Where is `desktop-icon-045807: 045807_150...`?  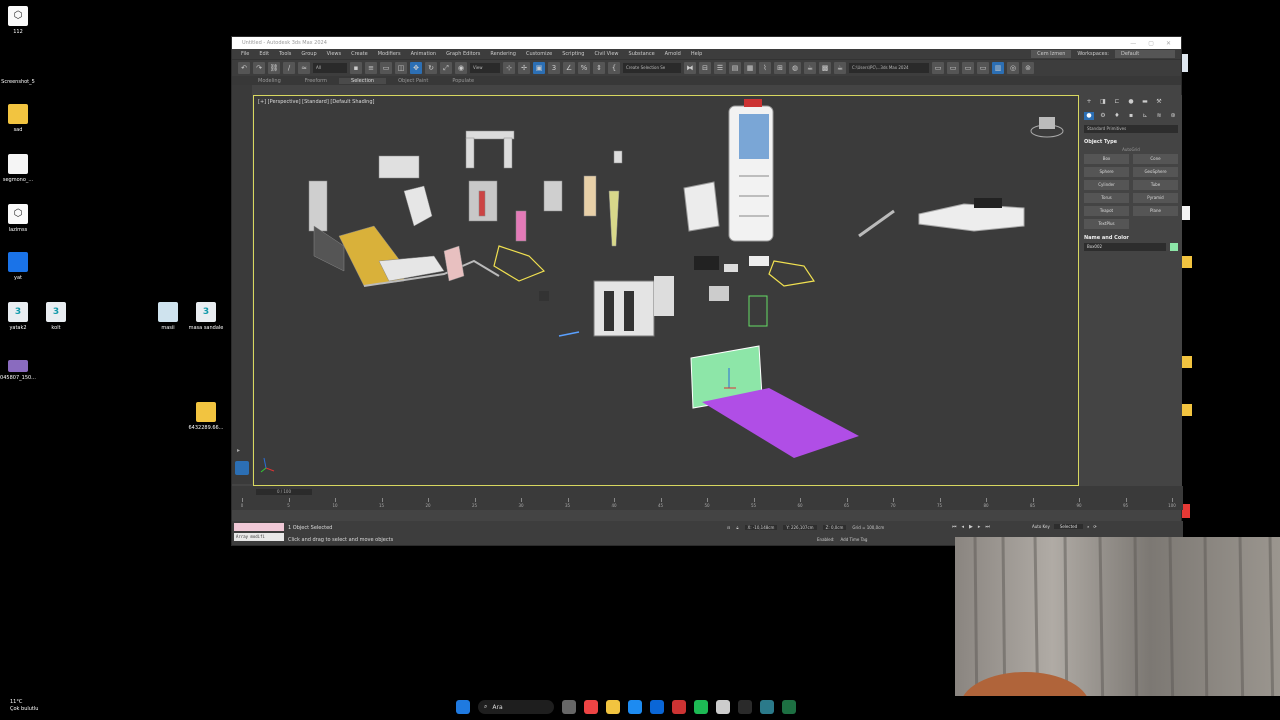
desktop-icon-045807: 045807_150... is located at coordinates (20, 370).